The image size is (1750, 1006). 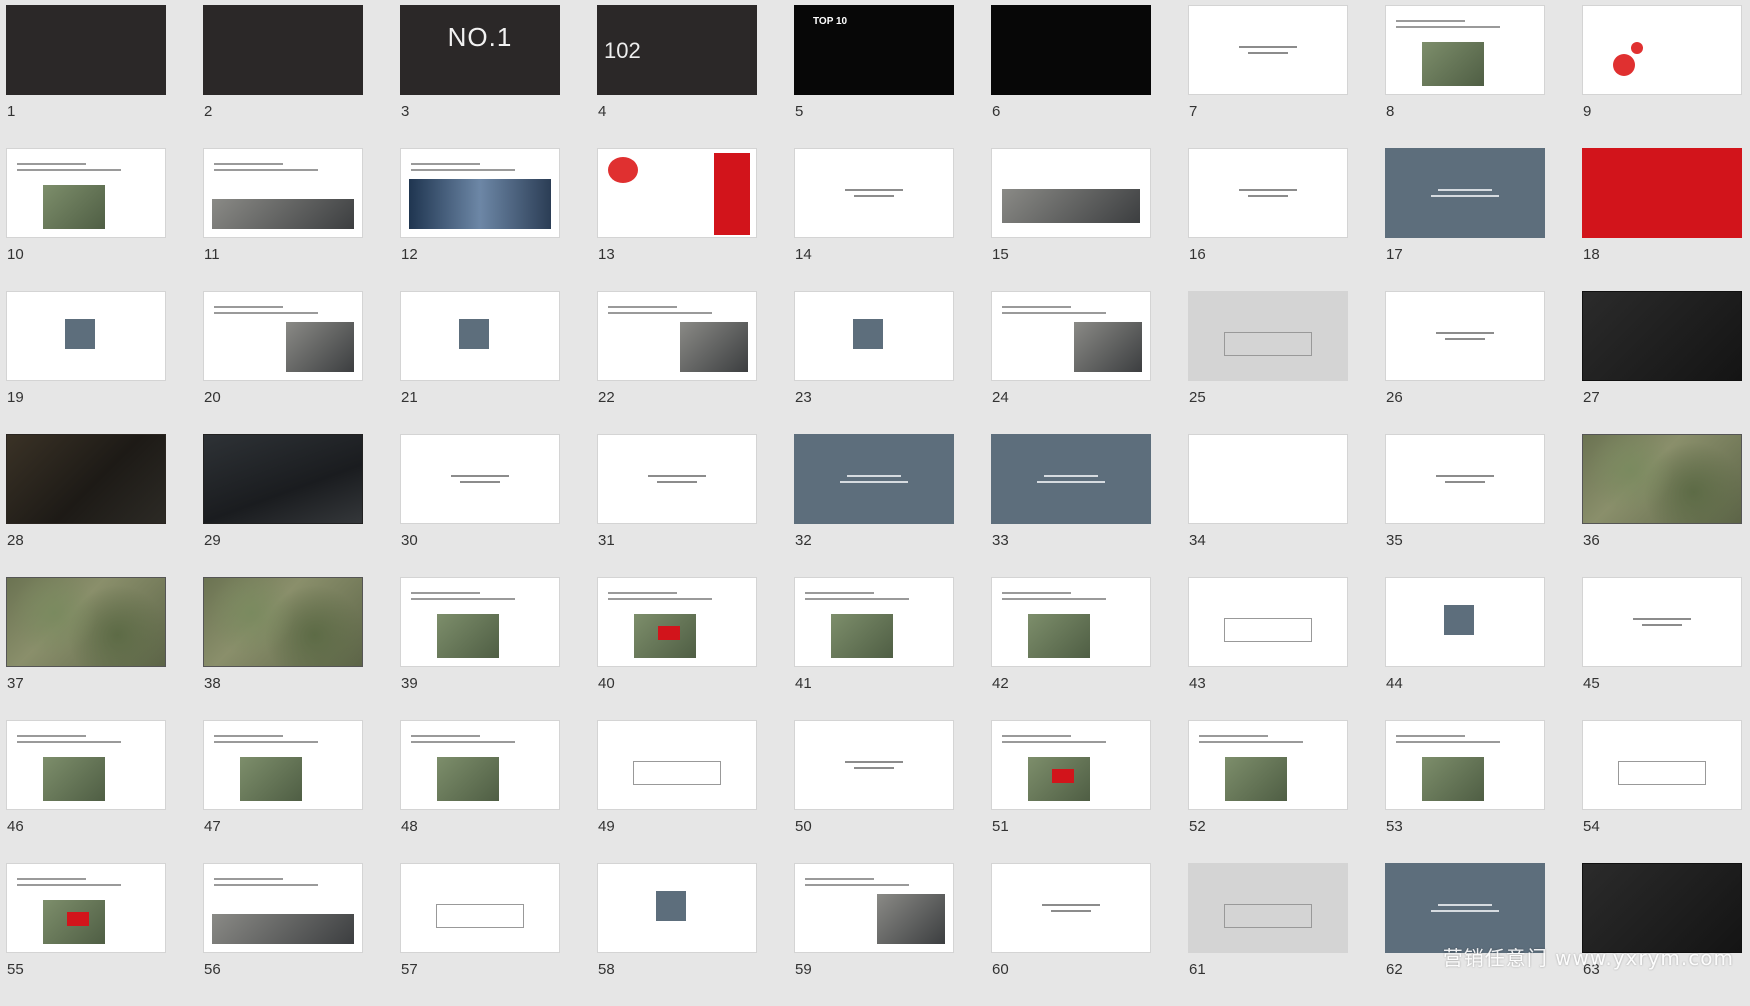 I want to click on slide-item: 52, so click(x=1268, y=791).